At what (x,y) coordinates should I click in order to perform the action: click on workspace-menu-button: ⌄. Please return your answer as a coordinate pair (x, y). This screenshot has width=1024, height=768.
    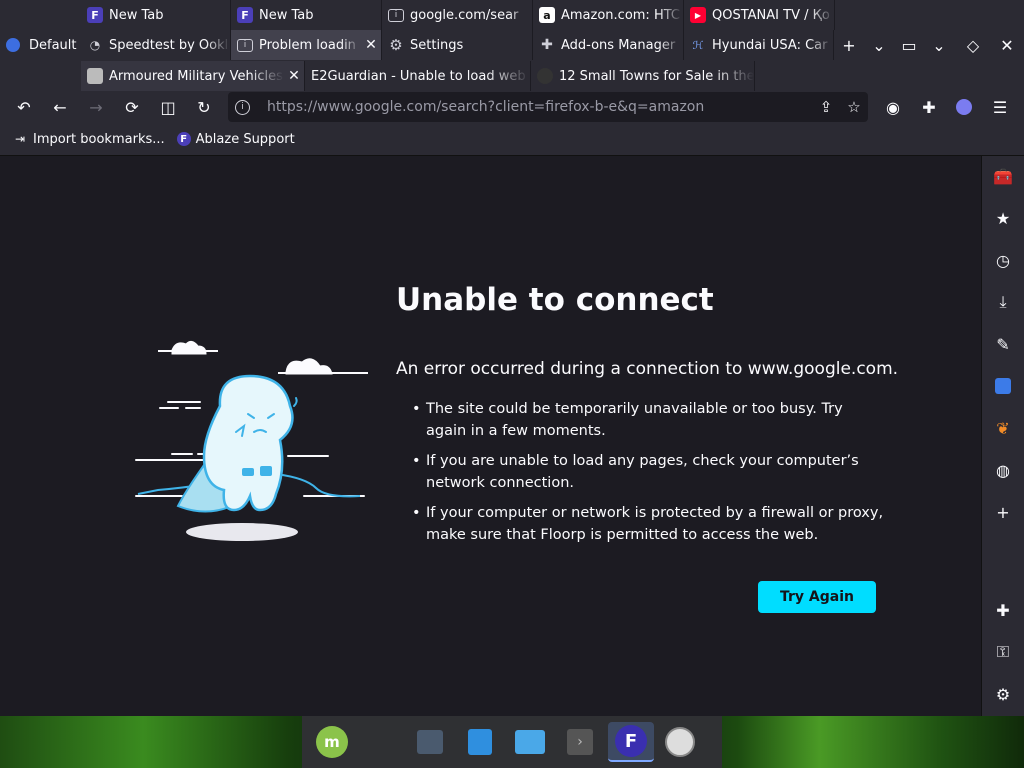
    Looking at the image, I should click on (939, 45).